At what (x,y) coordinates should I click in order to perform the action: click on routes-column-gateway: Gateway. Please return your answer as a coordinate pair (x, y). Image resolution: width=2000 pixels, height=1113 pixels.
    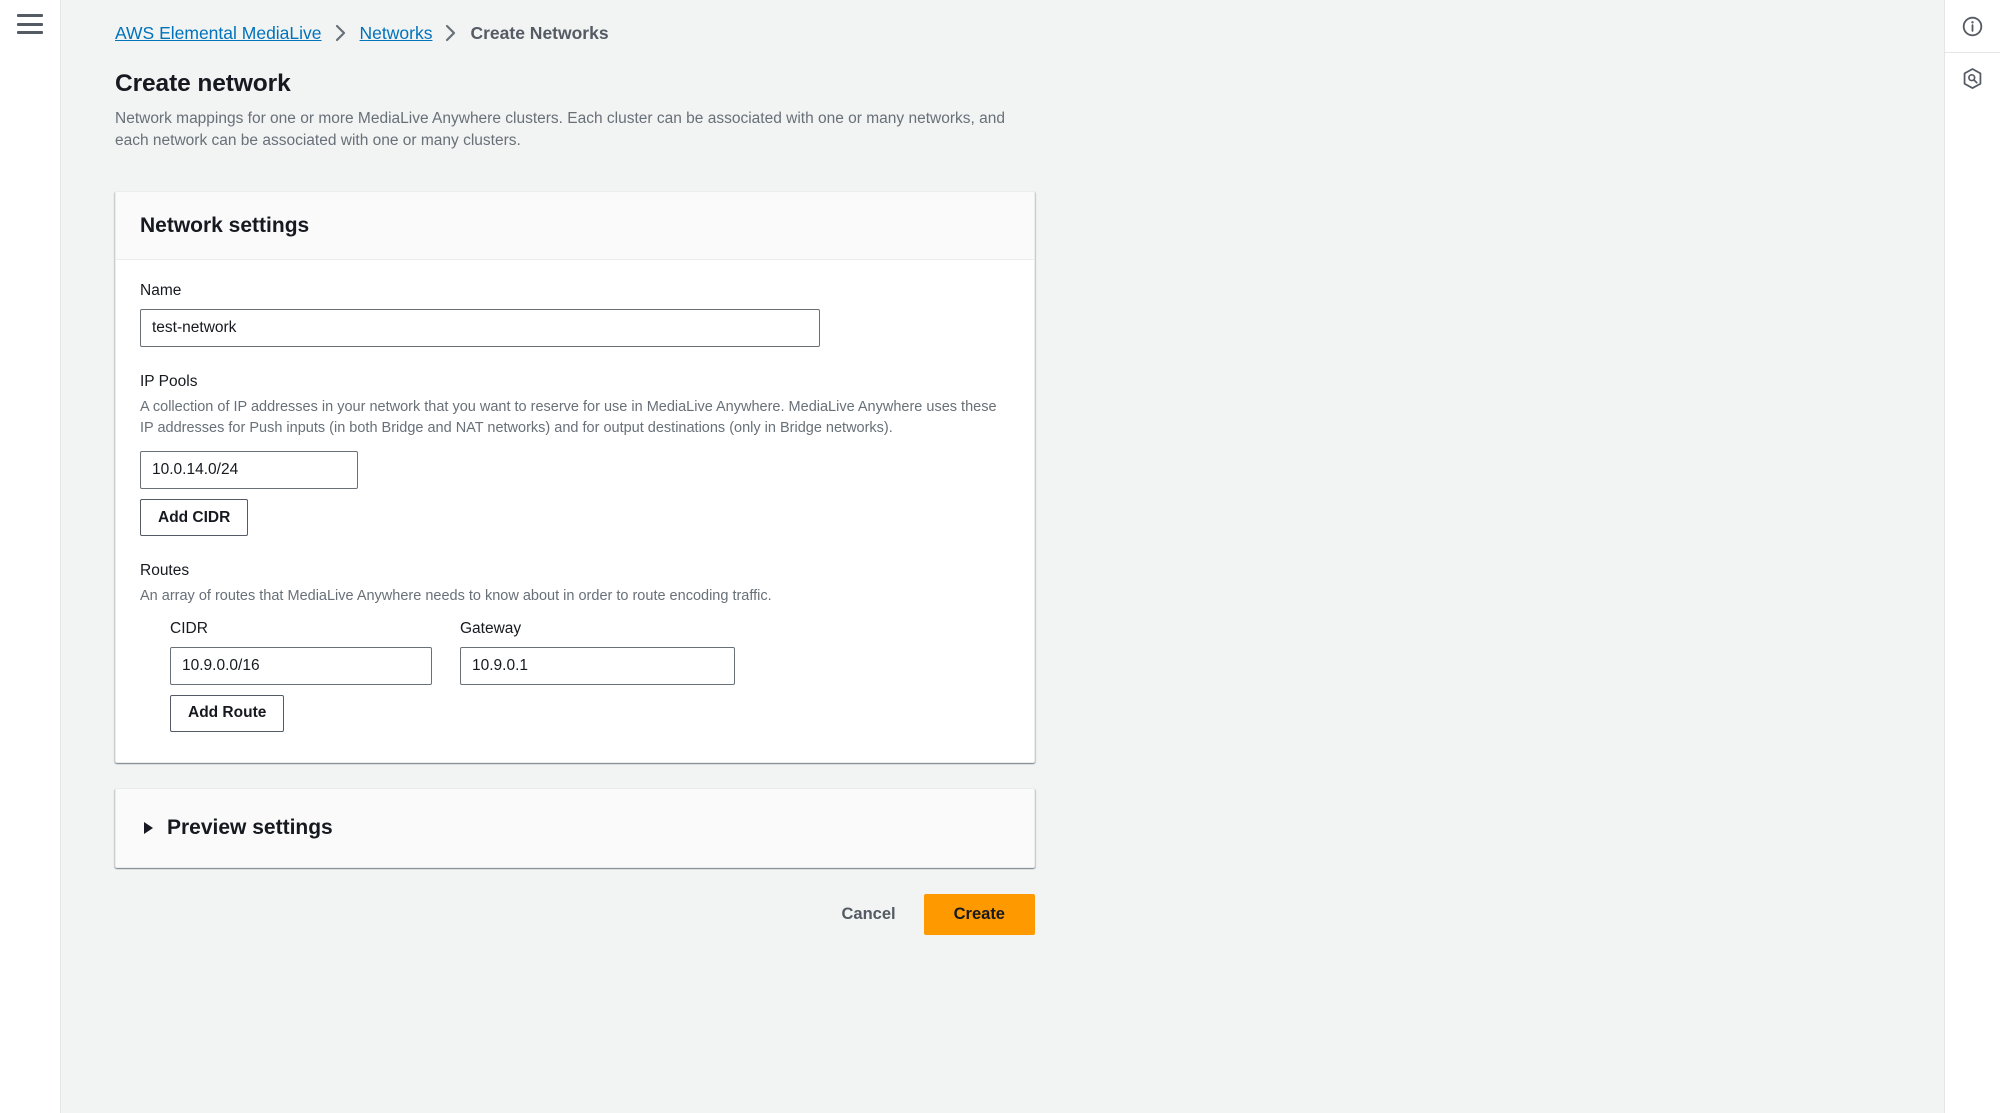
    Looking at the image, I should click on (491, 628).